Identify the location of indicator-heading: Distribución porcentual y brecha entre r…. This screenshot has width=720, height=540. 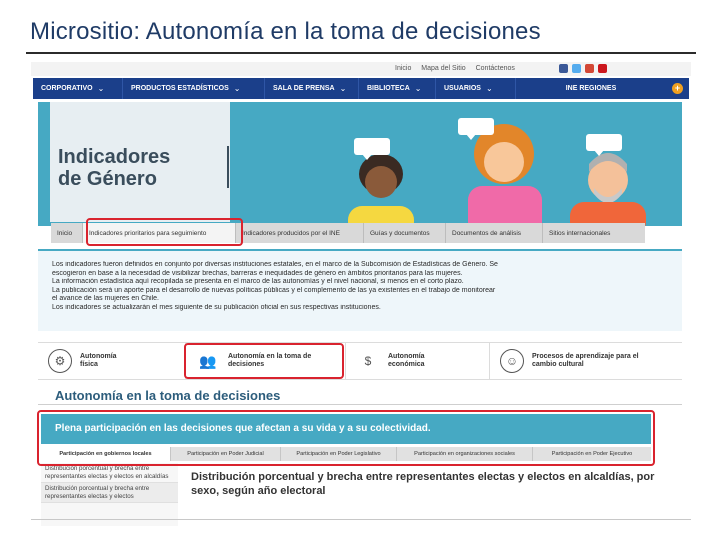
(423, 484).